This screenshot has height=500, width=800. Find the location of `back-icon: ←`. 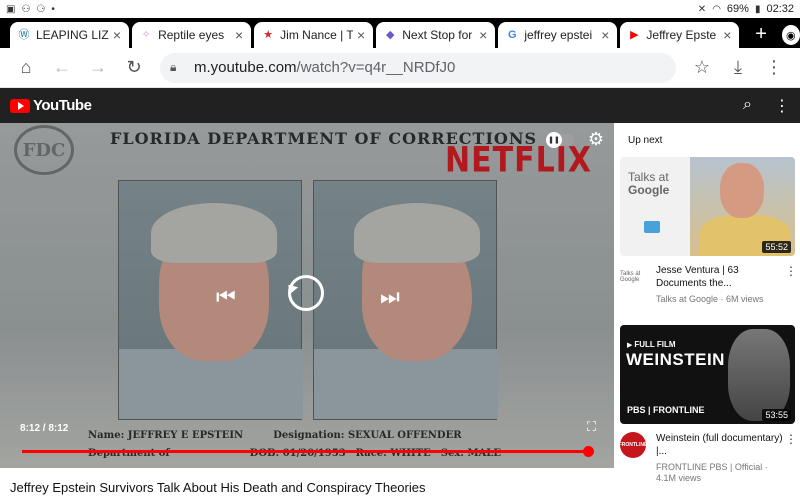

back-icon: ← is located at coordinates (62, 67).